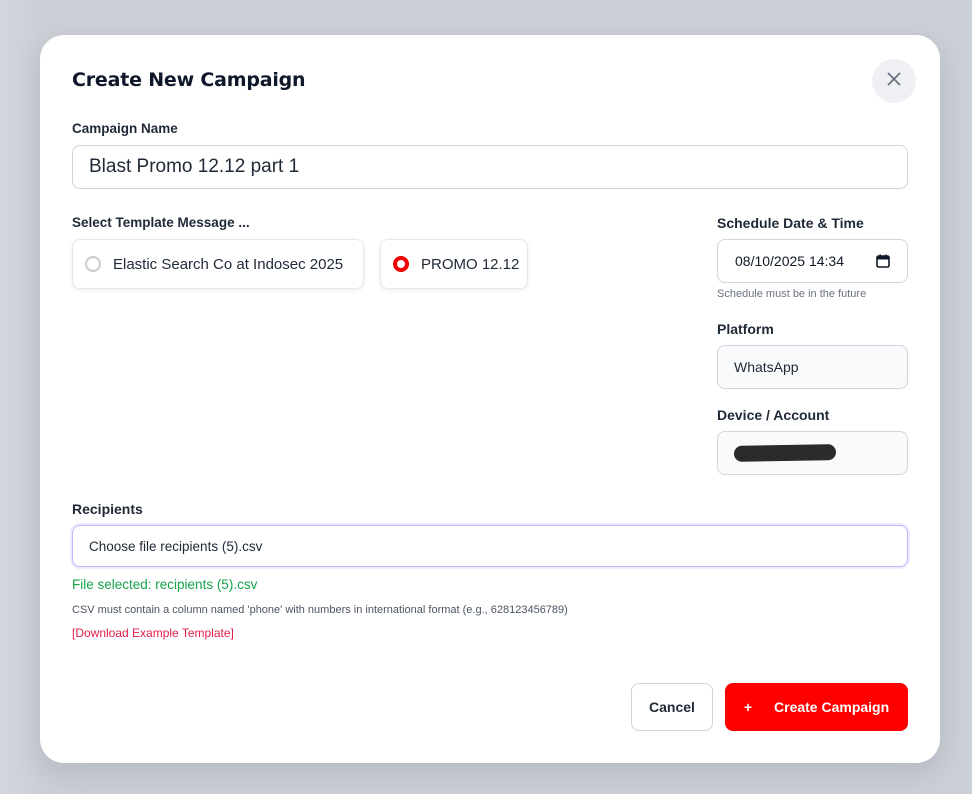 Image resolution: width=972 pixels, height=794 pixels. I want to click on modal-title: Create New Campaign, so click(189, 80).